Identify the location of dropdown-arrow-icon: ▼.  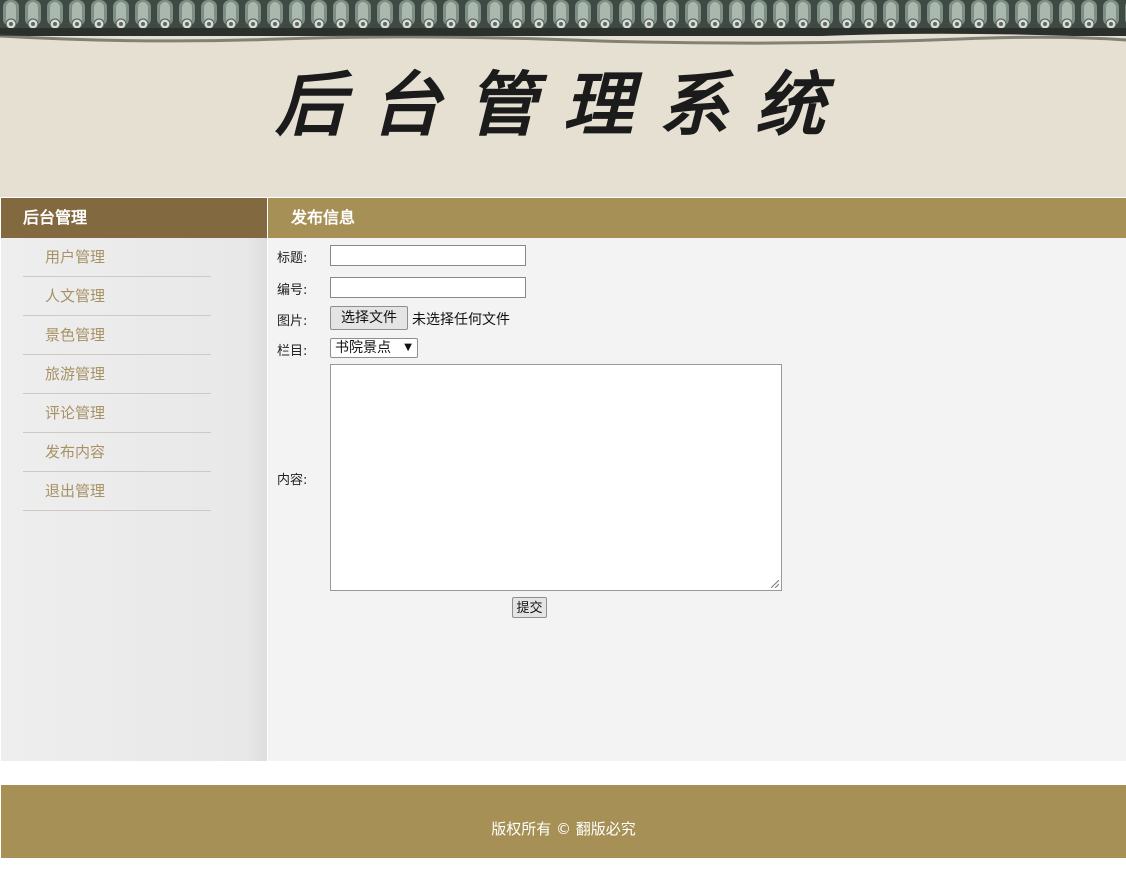
(408, 347).